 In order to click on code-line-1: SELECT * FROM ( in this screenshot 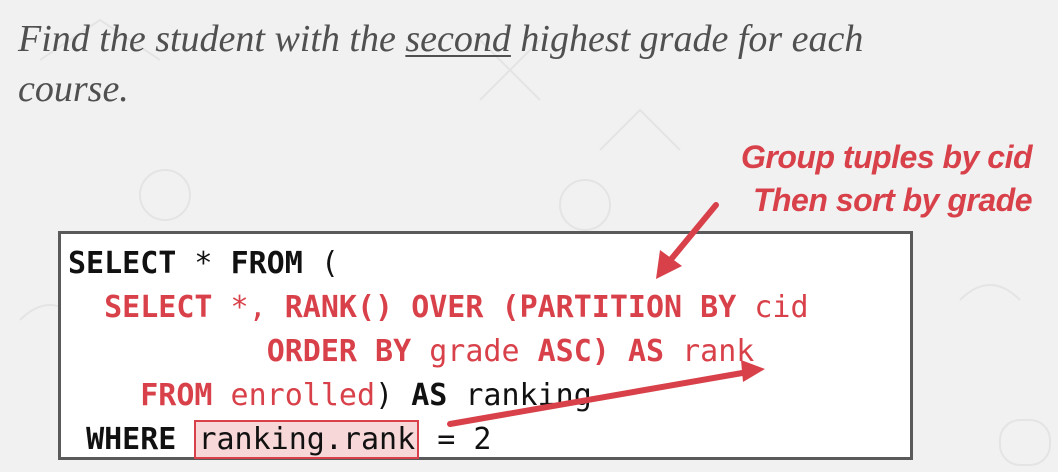, I will do `click(438, 264)`.